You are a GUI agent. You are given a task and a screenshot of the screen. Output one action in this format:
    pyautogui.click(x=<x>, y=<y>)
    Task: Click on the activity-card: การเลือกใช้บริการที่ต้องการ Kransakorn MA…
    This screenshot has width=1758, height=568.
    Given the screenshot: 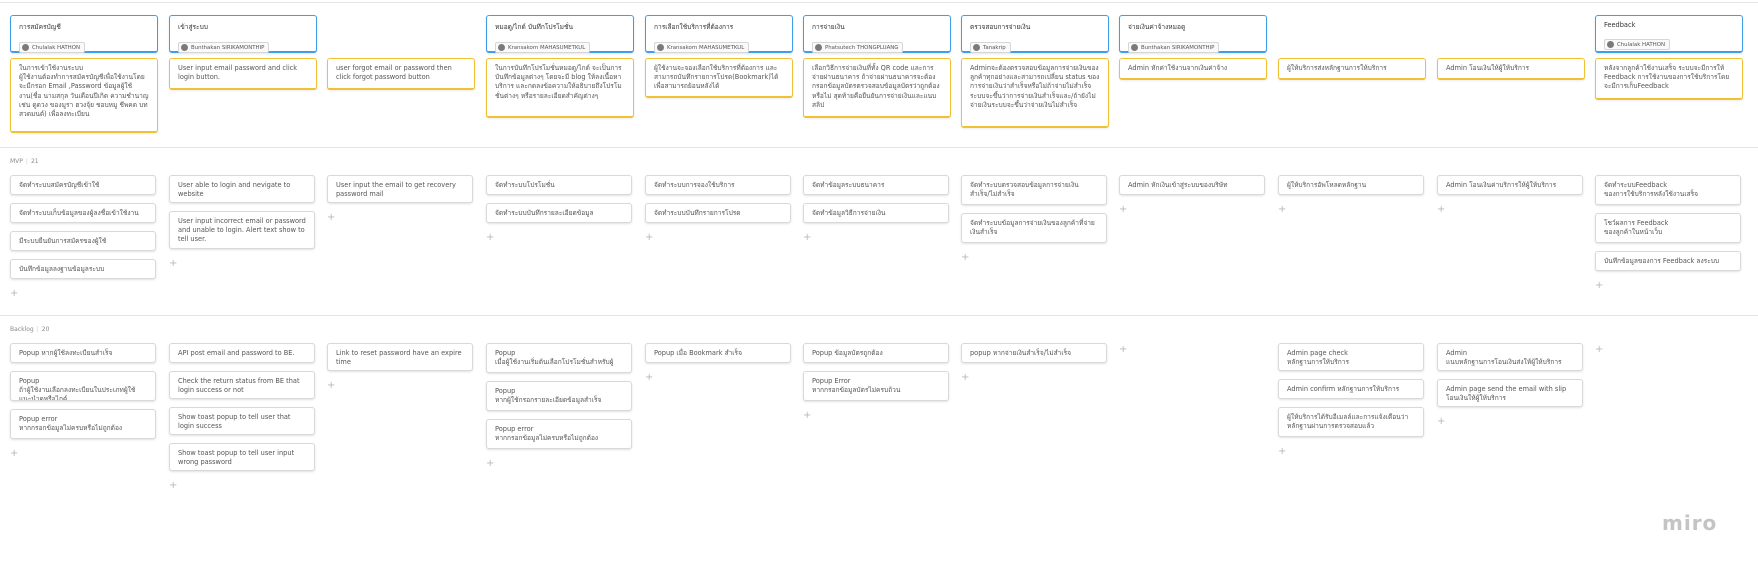 What is the action you would take?
    pyautogui.click(x=719, y=34)
    